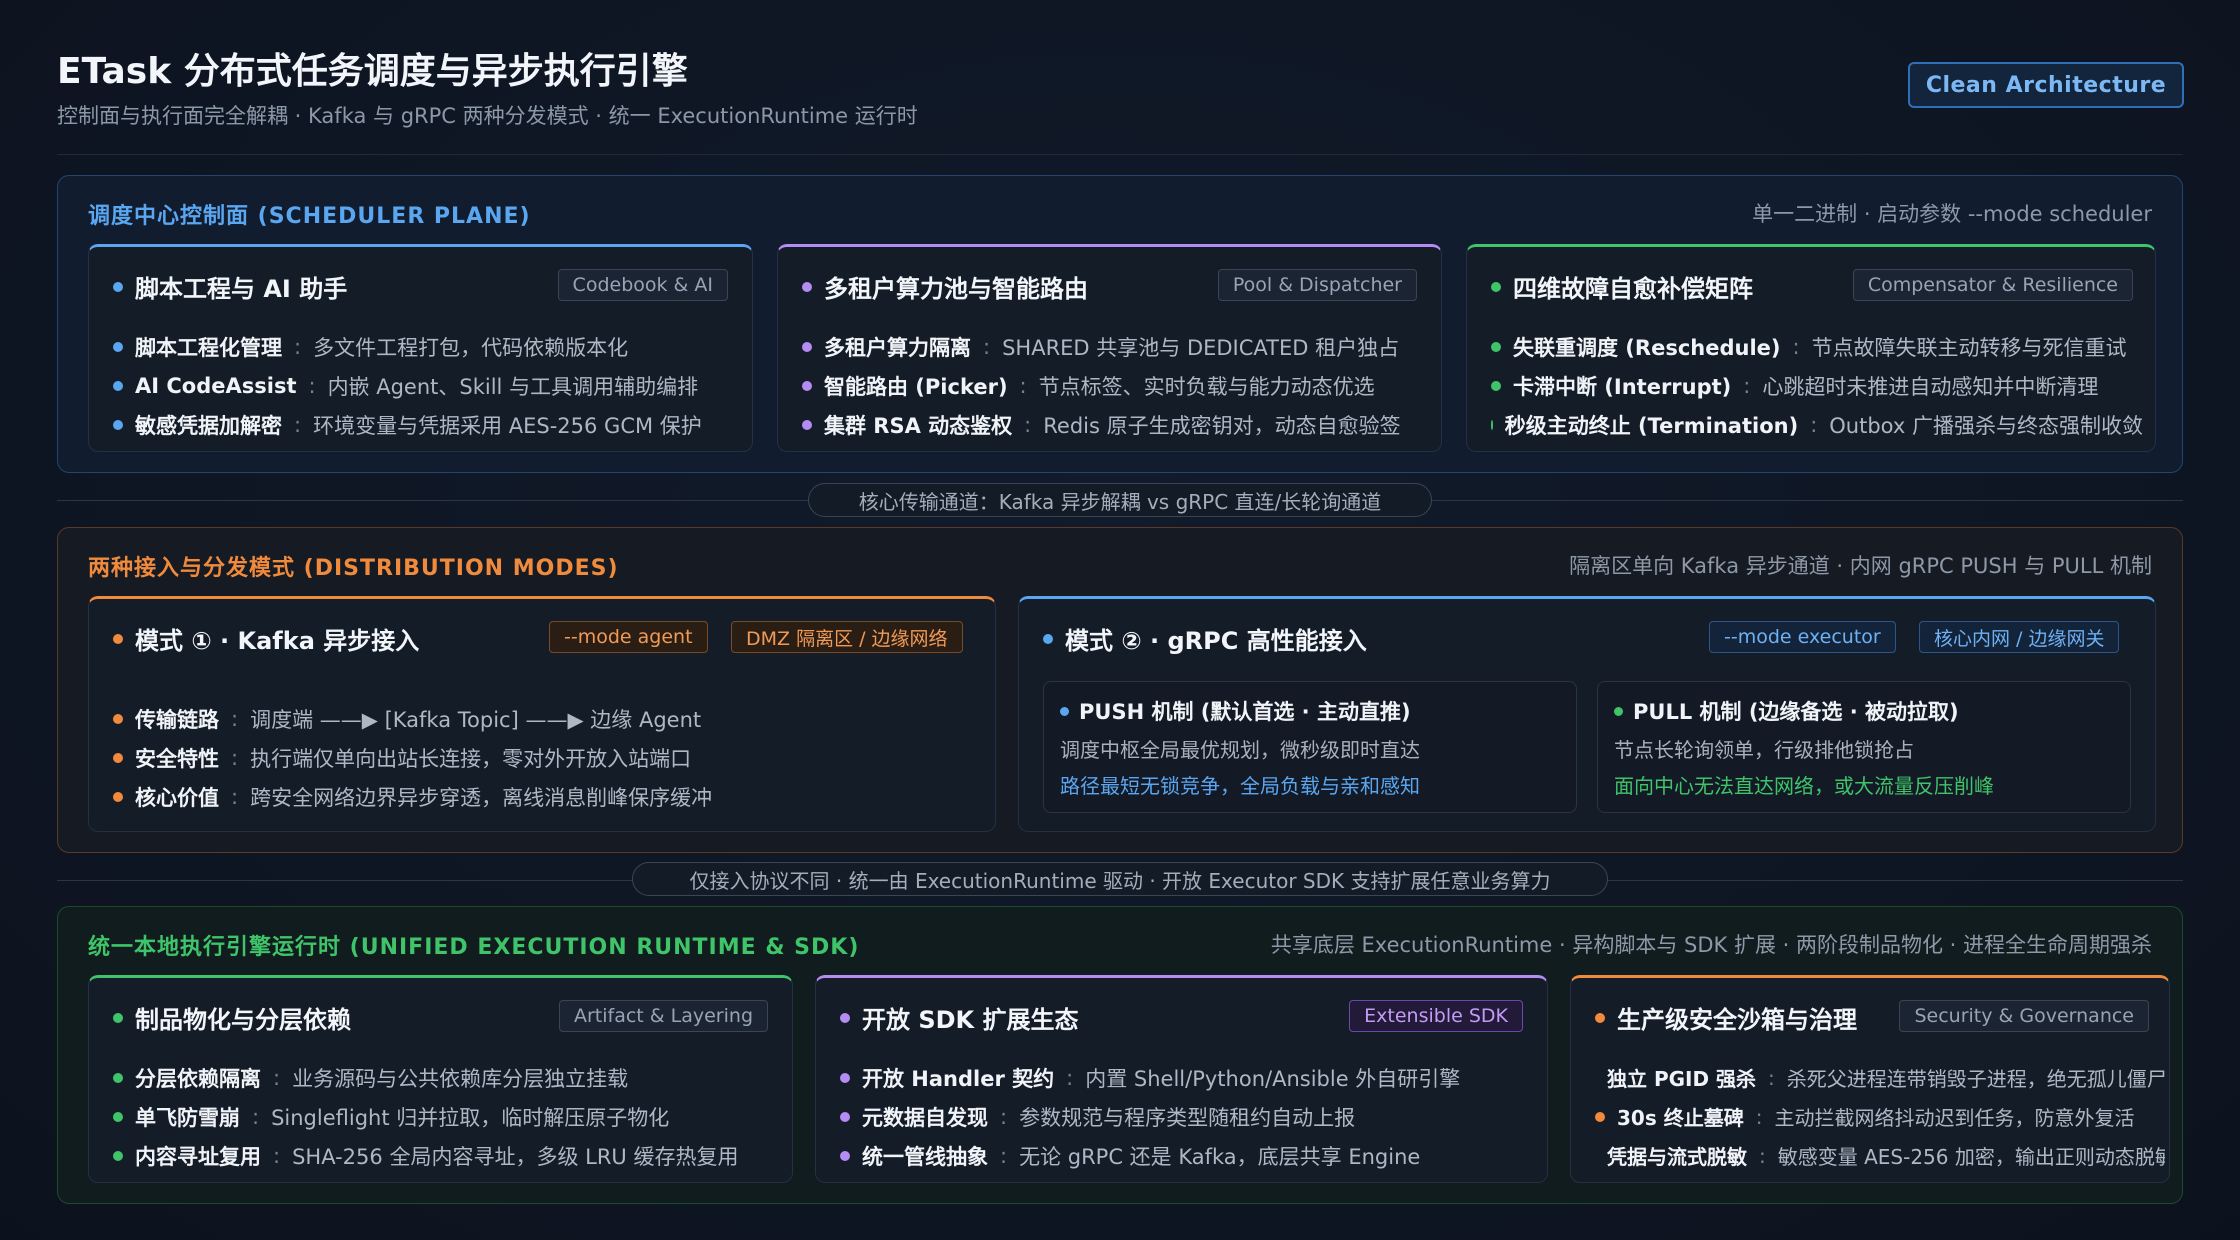 The width and height of the screenshot is (2240, 1240). Describe the element at coordinates (1804, 786) in the screenshot. I see `pull-highlight: 面向中心无法直达网络，或大流量反压削峰` at that location.